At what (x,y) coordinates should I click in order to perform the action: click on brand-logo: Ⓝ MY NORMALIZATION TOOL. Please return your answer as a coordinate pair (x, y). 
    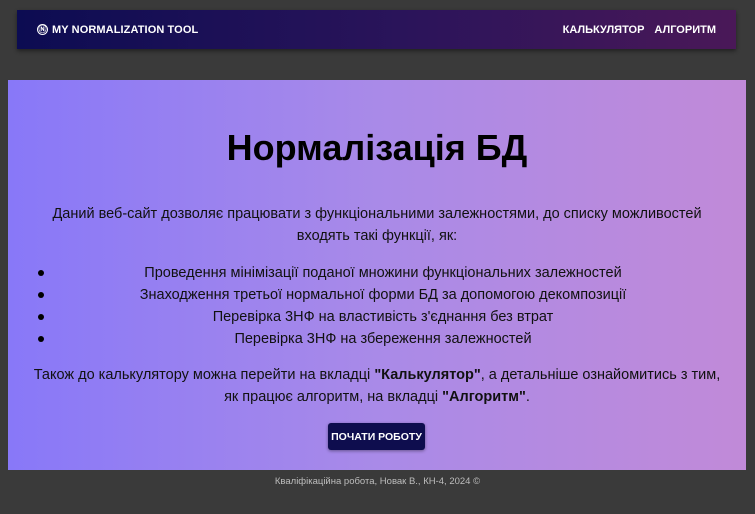
    Looking at the image, I should click on (117, 29).